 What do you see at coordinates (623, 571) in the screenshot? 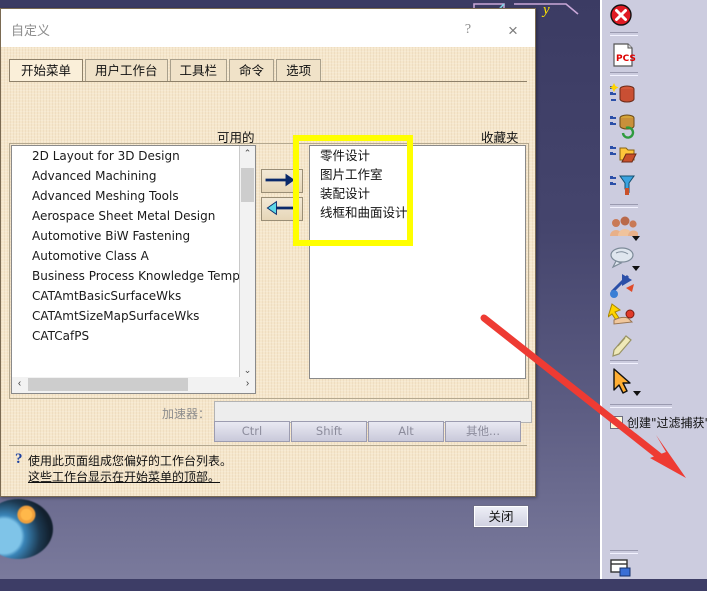
I see `table-grid-icon` at bounding box center [623, 571].